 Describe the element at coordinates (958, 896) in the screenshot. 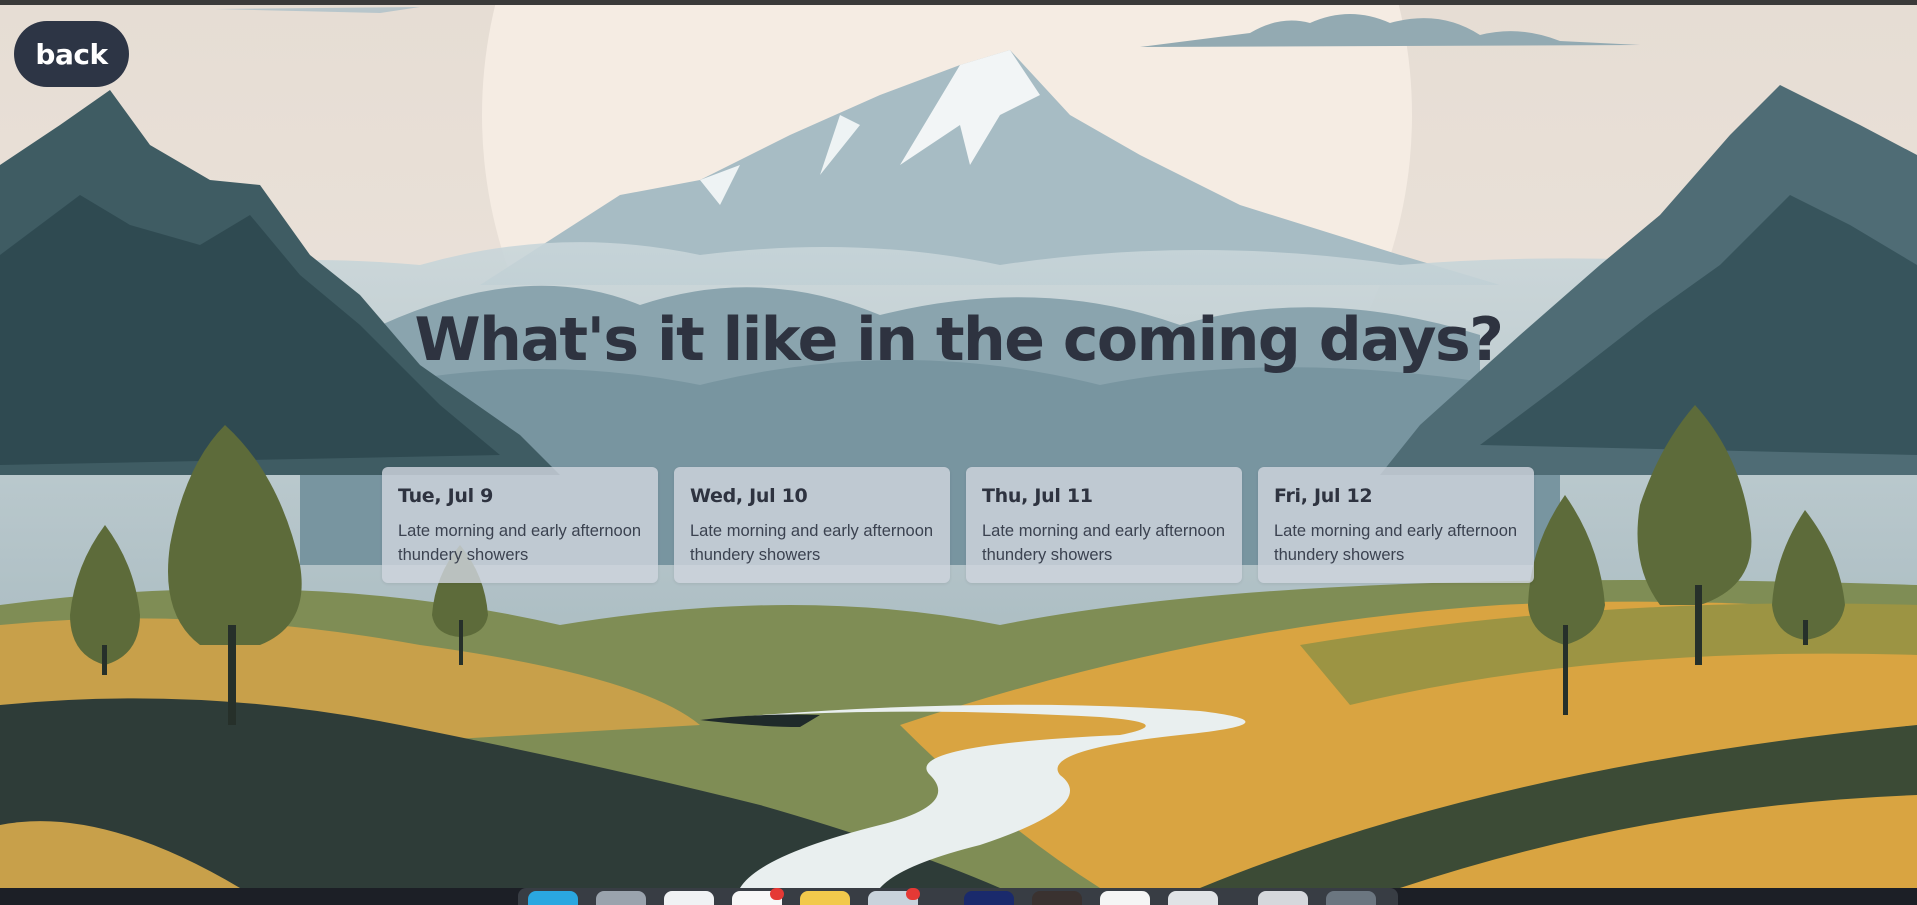

I see `dock` at that location.